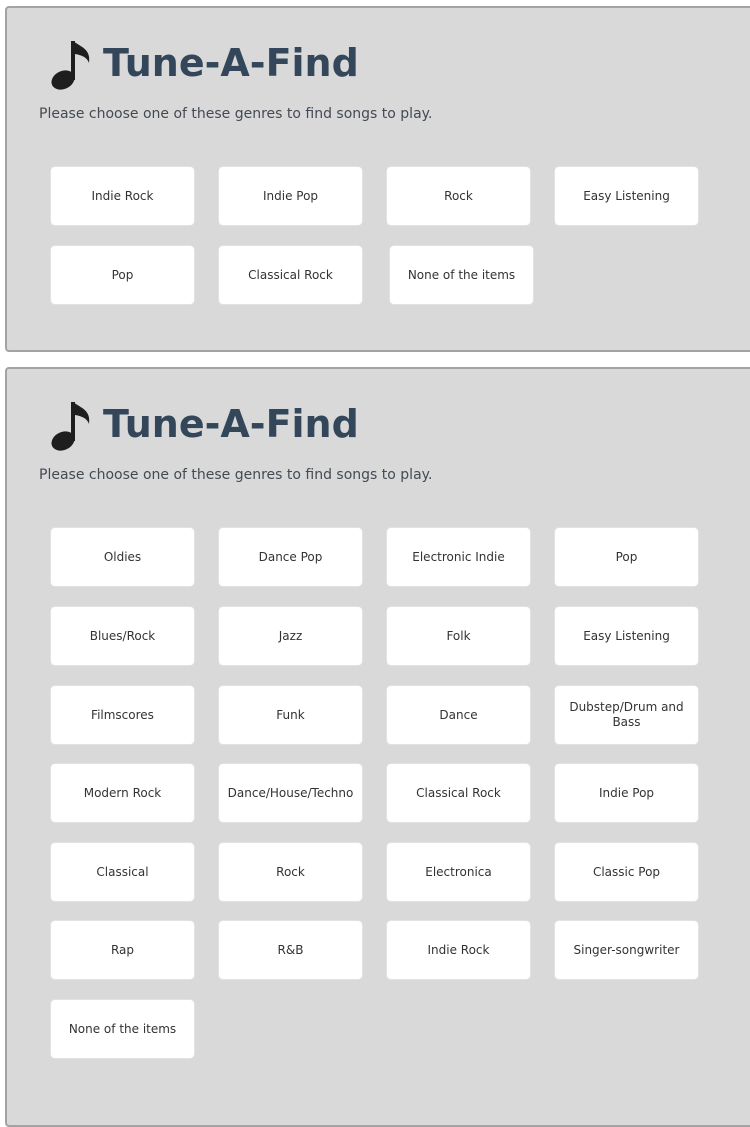 The width and height of the screenshot is (750, 1127). Describe the element at coordinates (290, 715) in the screenshot. I see `genre-option: Funk` at that location.